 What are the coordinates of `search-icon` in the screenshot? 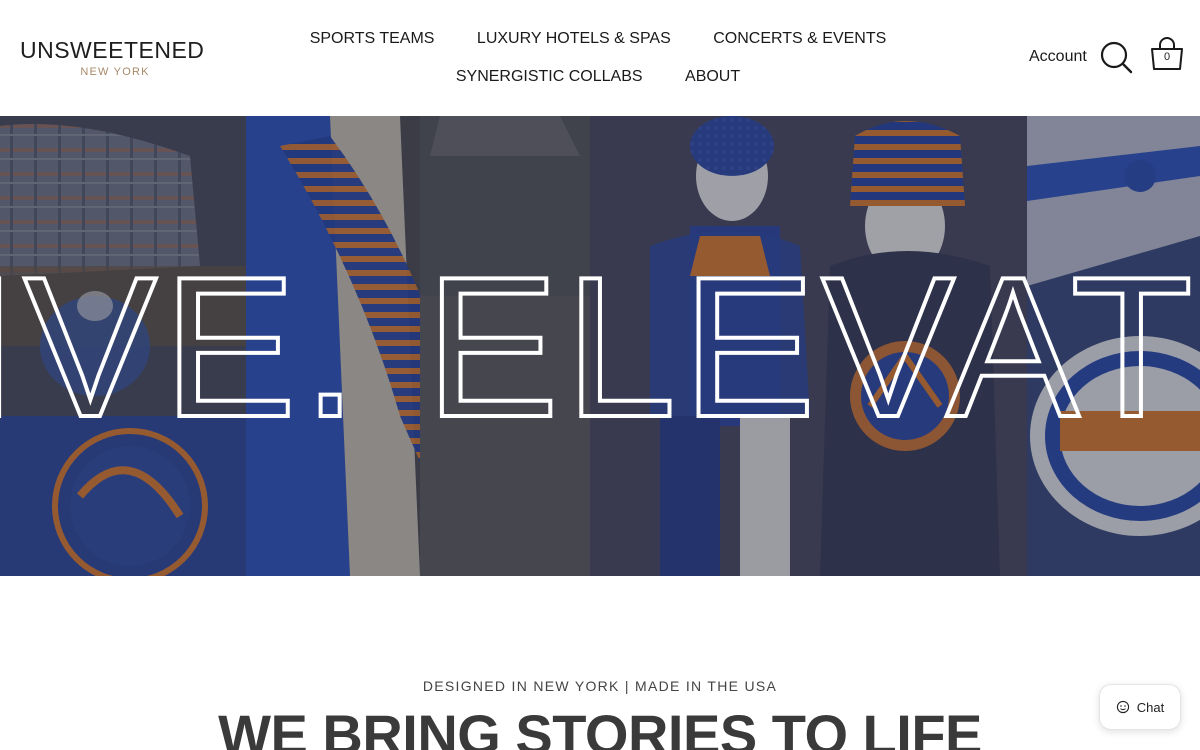 It's located at (1116, 57).